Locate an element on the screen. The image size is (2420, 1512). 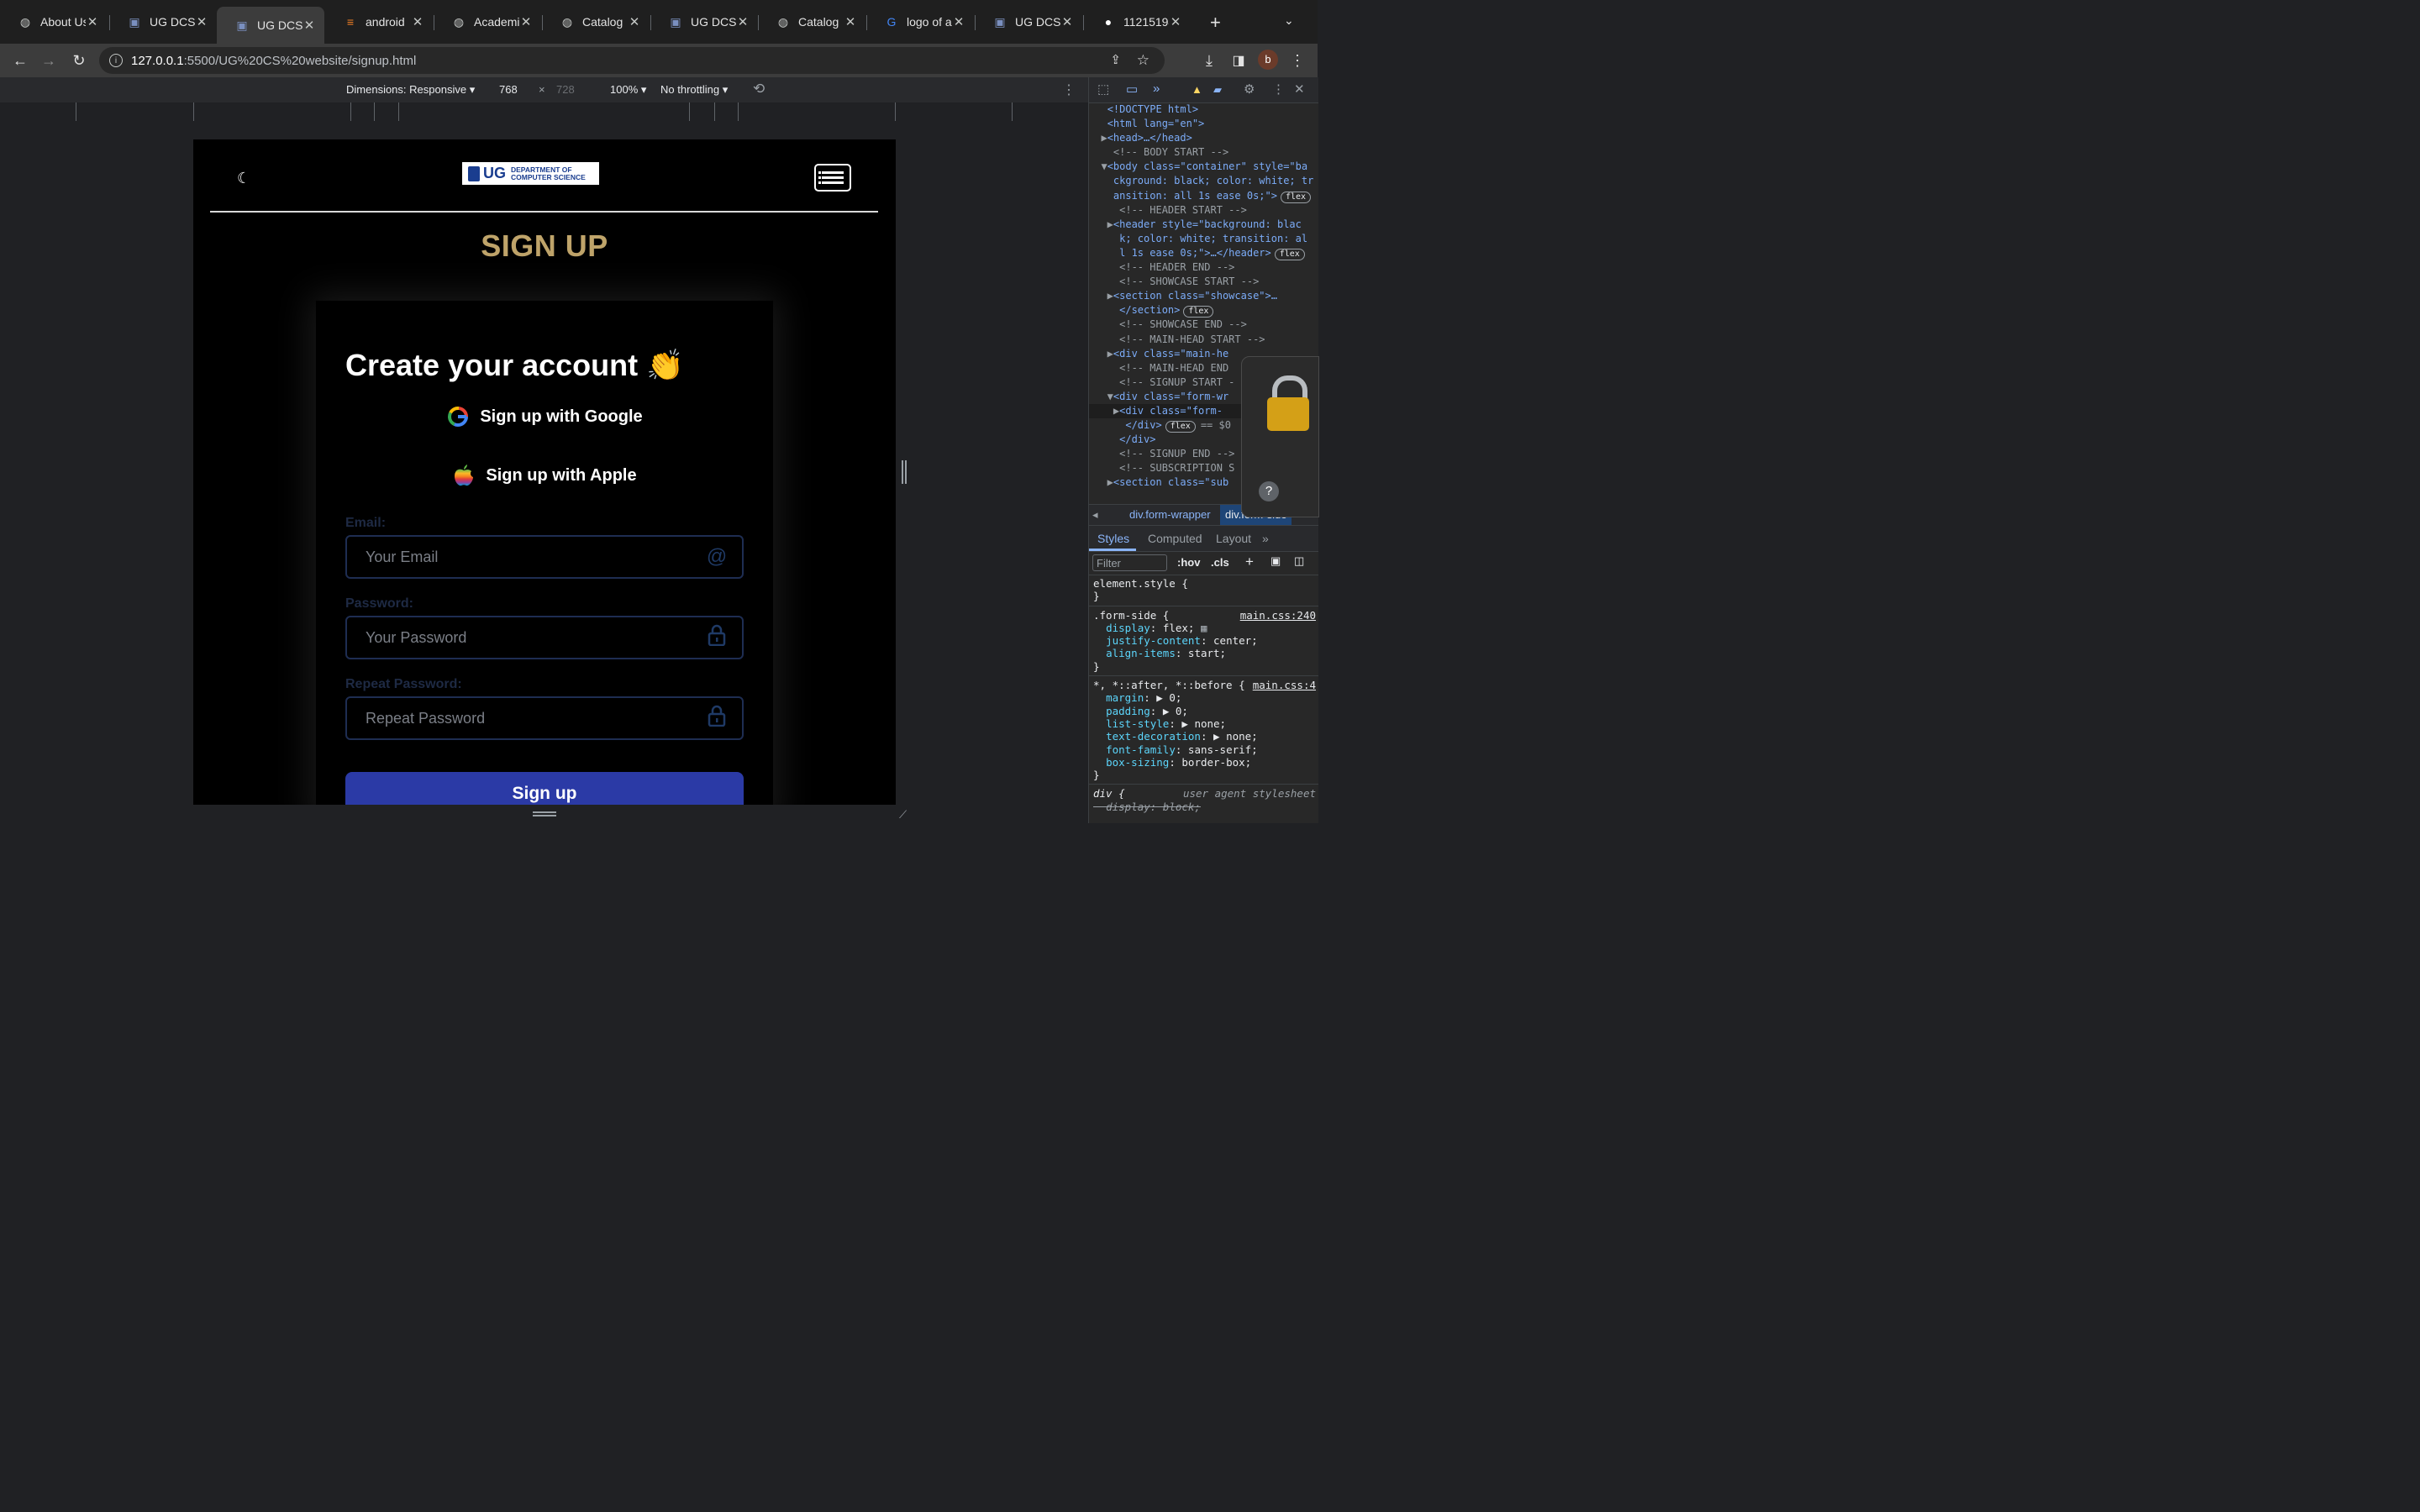
dom-node-line: <html lang="en"> is located at coordinates (1203, 124).